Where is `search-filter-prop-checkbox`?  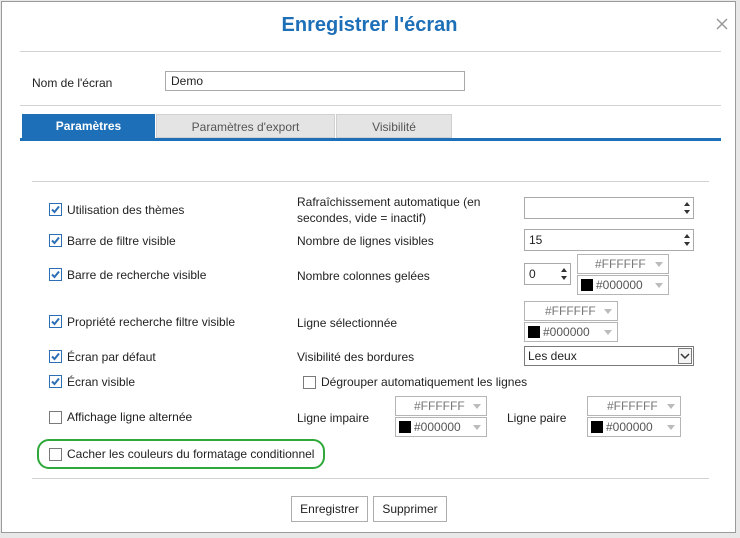 search-filter-prop-checkbox is located at coordinates (55, 321).